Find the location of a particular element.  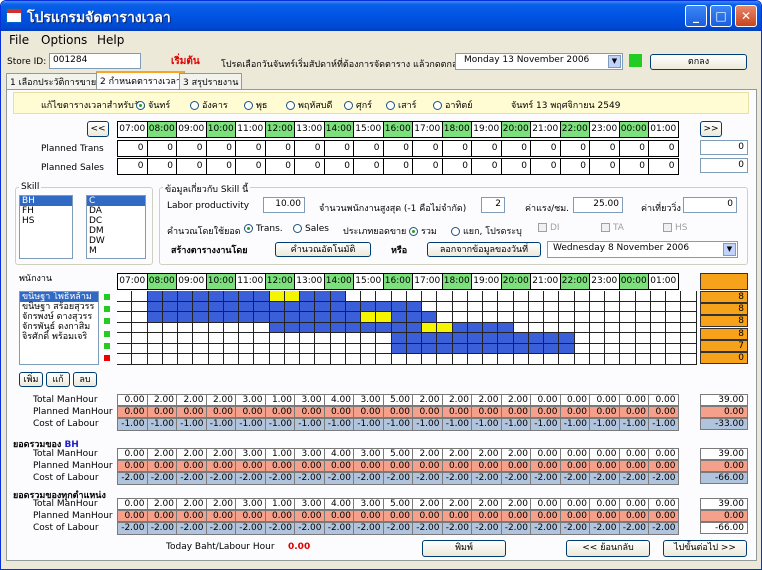

back-button: << ย้อนกลับ is located at coordinates (608, 548).